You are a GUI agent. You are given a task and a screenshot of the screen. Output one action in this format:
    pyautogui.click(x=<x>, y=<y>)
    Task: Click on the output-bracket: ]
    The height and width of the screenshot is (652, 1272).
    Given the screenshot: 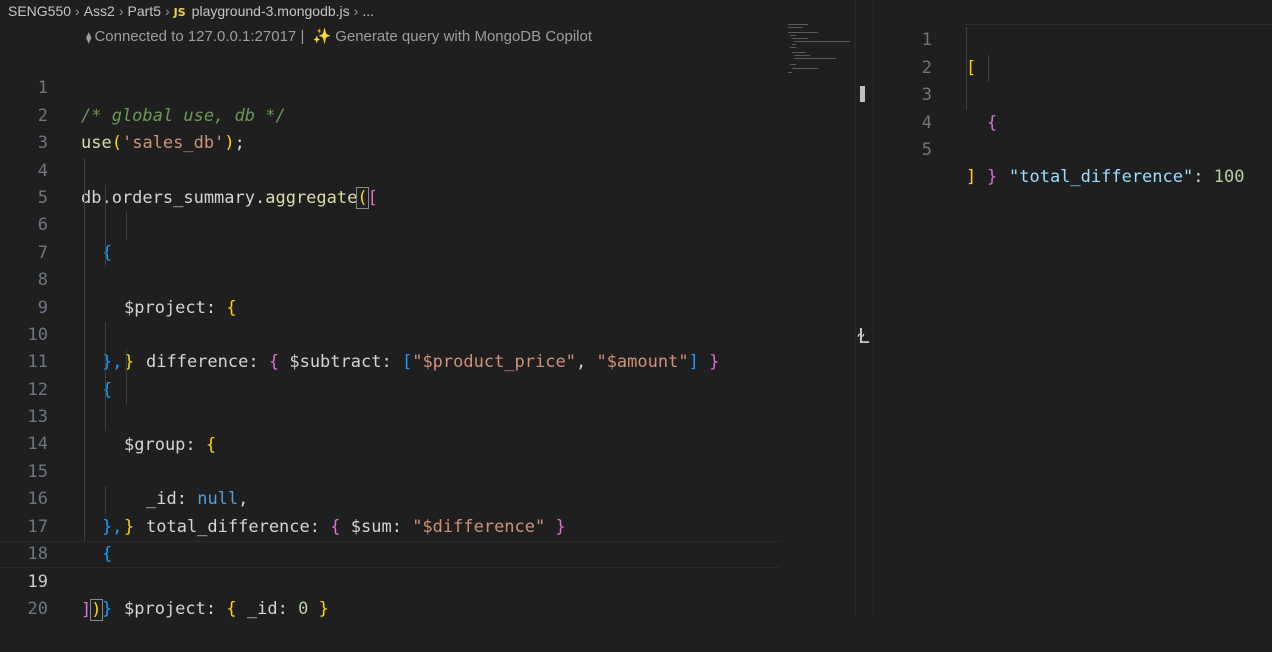 What is the action you would take?
    pyautogui.click(x=971, y=177)
    